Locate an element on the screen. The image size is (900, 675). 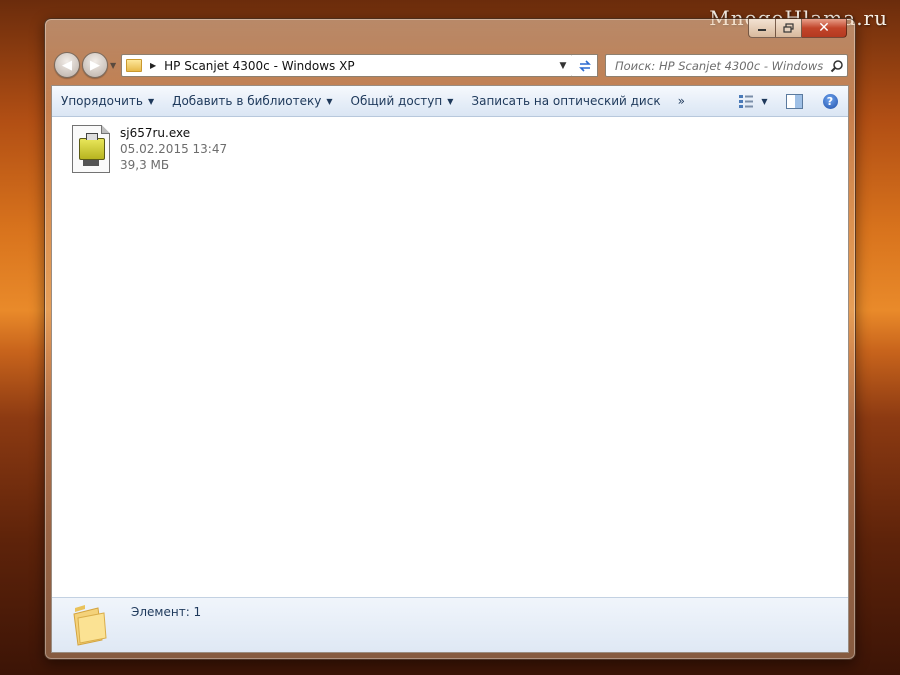
navigation-bar: ◀ ▶ ▼ ▶ HP Scanjet 4300c - Windows XP ▼ is located at coordinates (450, 66).